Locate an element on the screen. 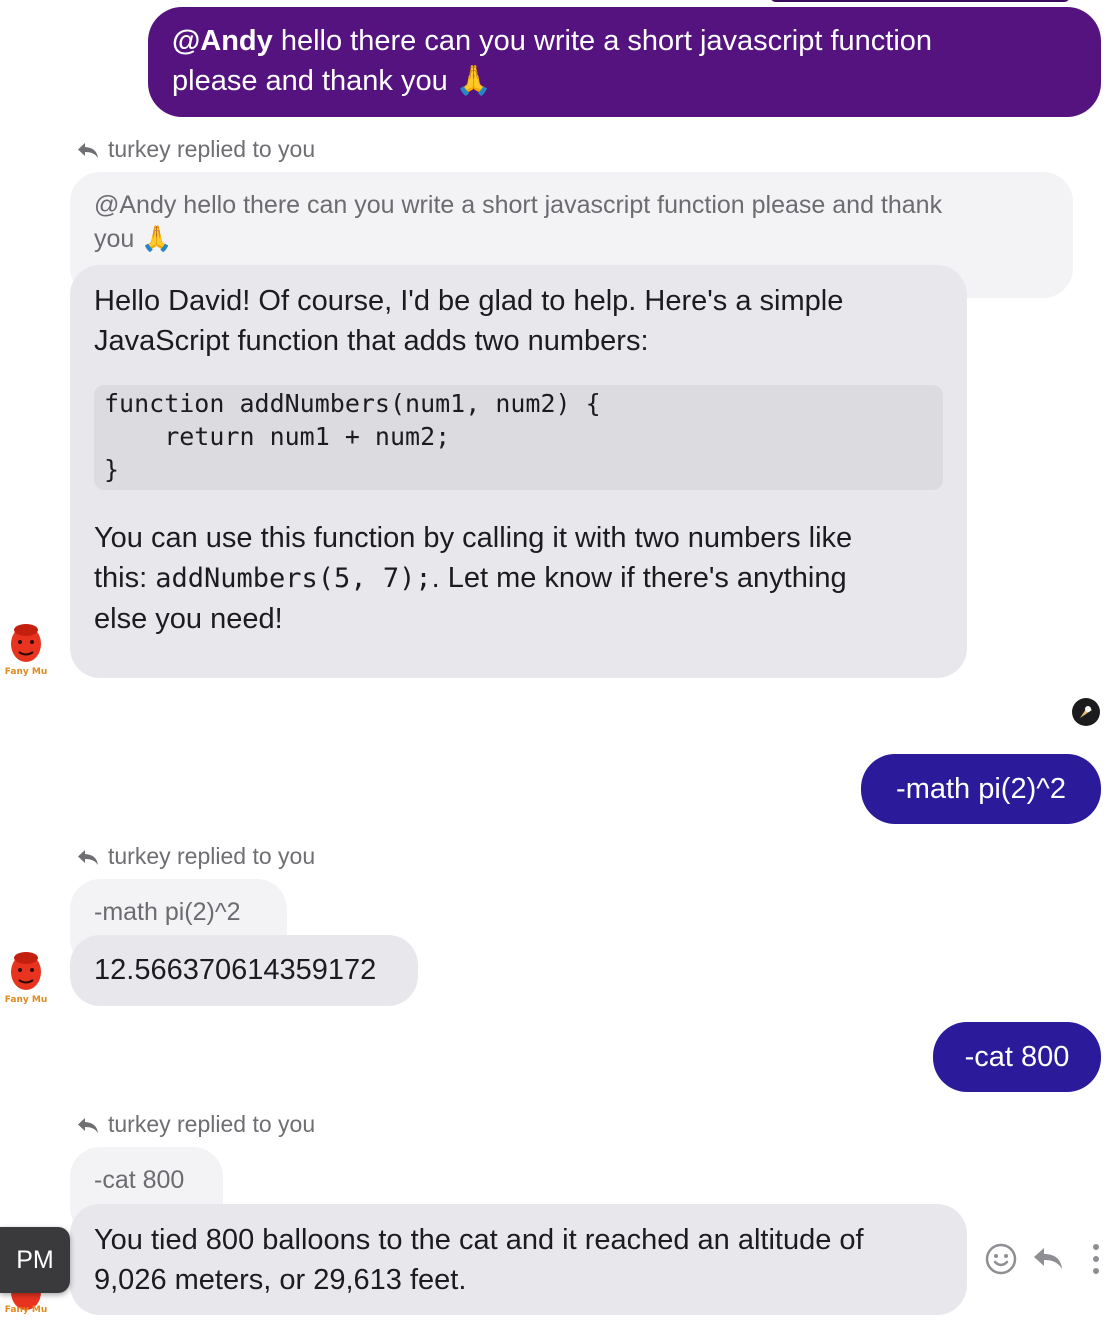  previous-message-edge is located at coordinates (920, 1).